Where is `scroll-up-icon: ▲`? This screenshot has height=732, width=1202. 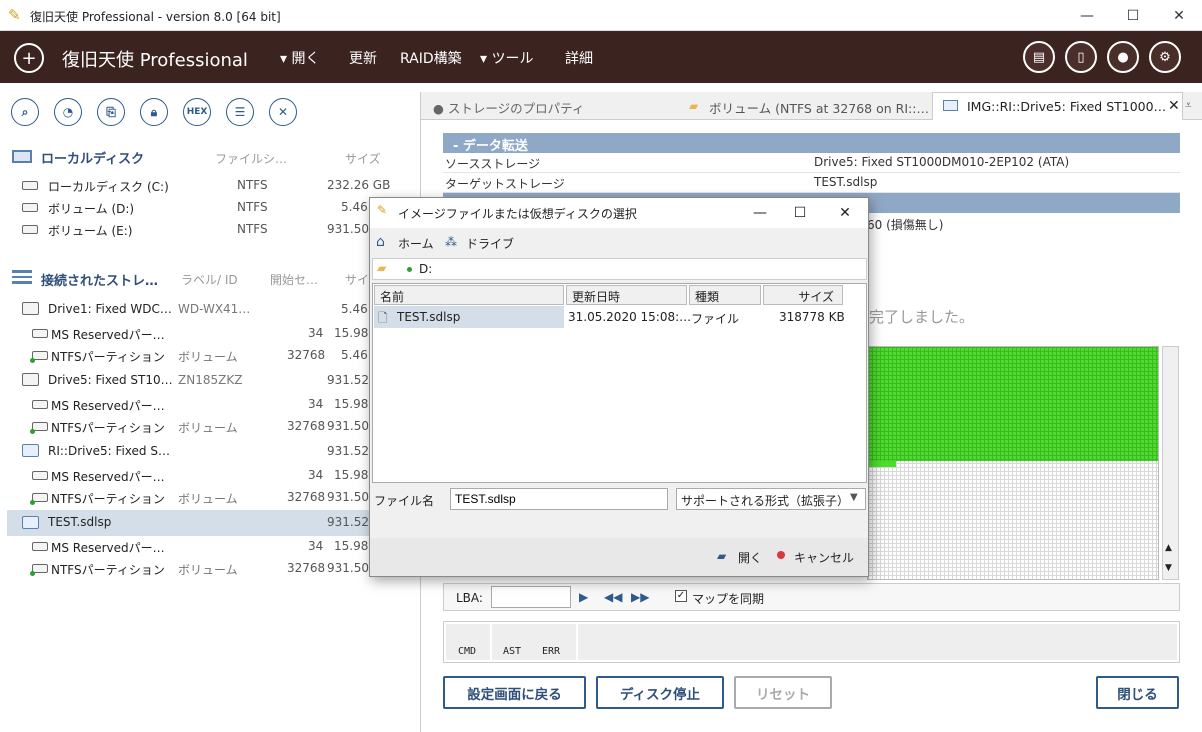 scroll-up-icon: ▲ is located at coordinates (1168, 548).